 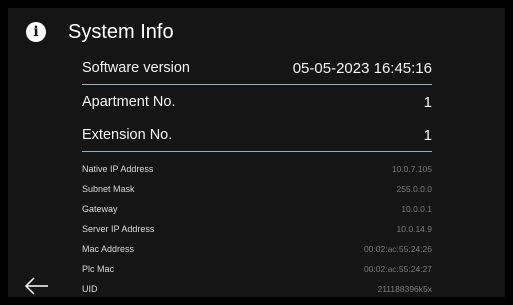 What do you see at coordinates (108, 189) in the screenshot?
I see `subnet-mask-label: Subnet Mask` at bounding box center [108, 189].